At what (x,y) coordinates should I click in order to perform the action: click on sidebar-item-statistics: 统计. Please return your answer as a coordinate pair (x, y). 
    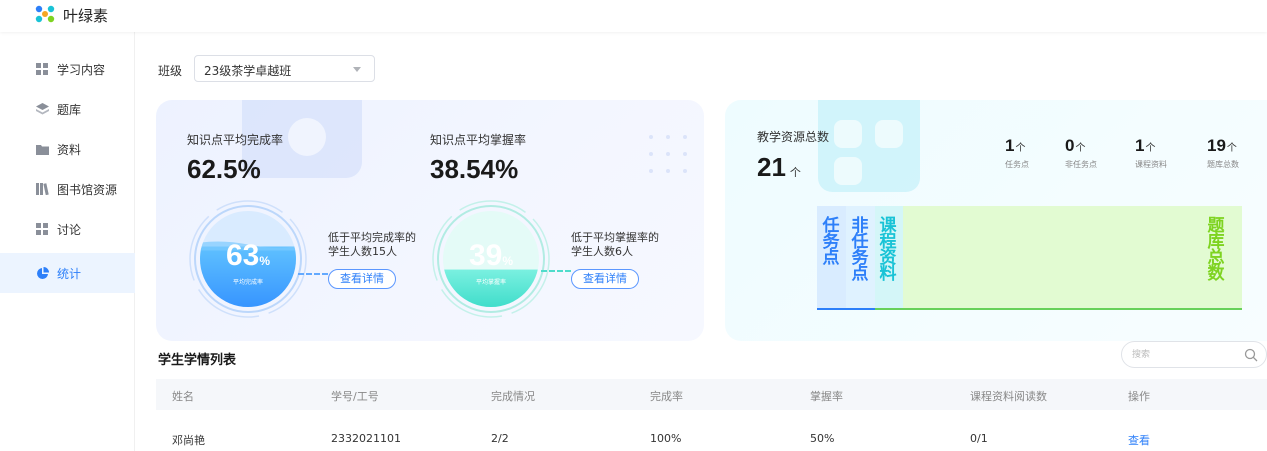
    Looking at the image, I should click on (67, 273).